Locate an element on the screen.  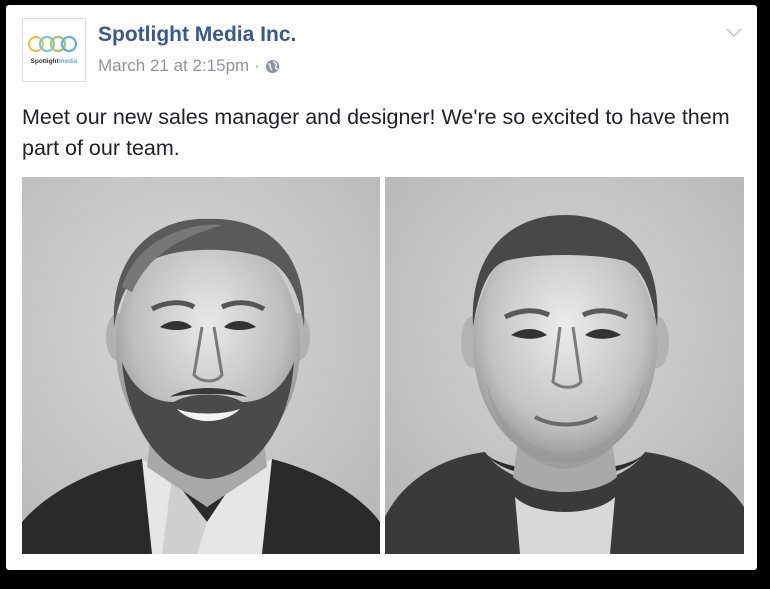
page-logo-avatar: Spotlightmedia is located at coordinates (54, 50).